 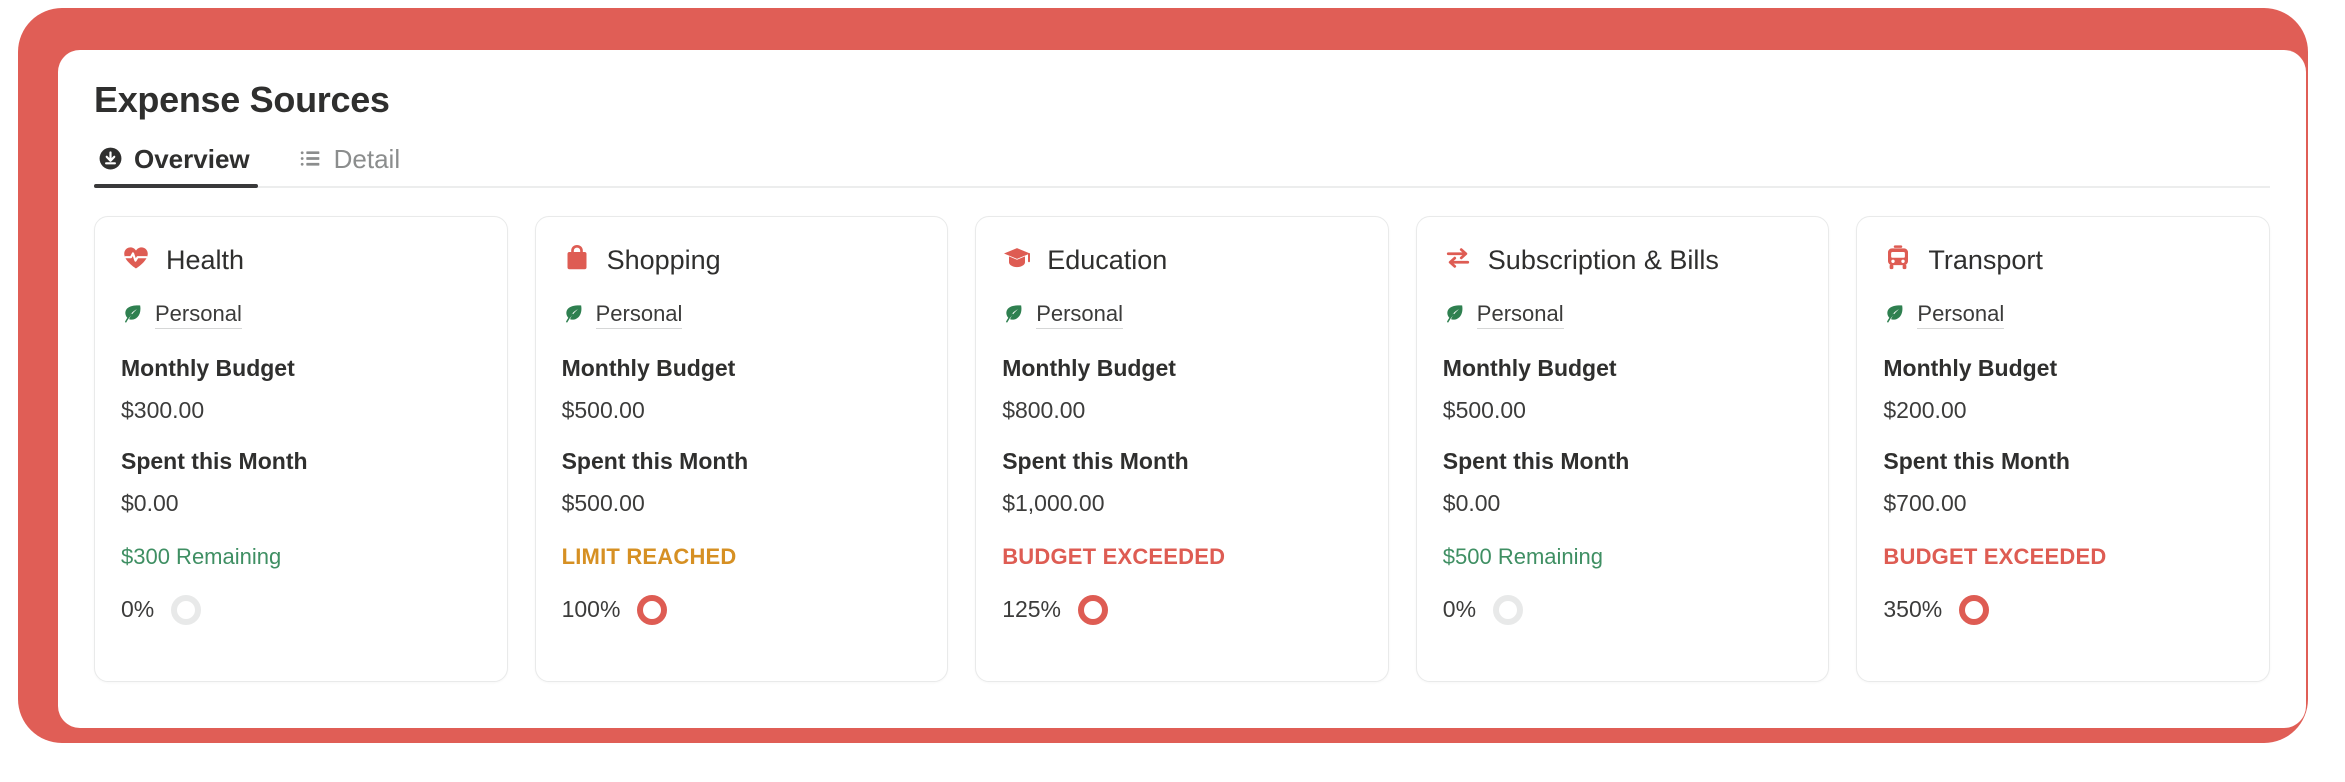 I want to click on progress-row: 100%, so click(x=741, y=609).